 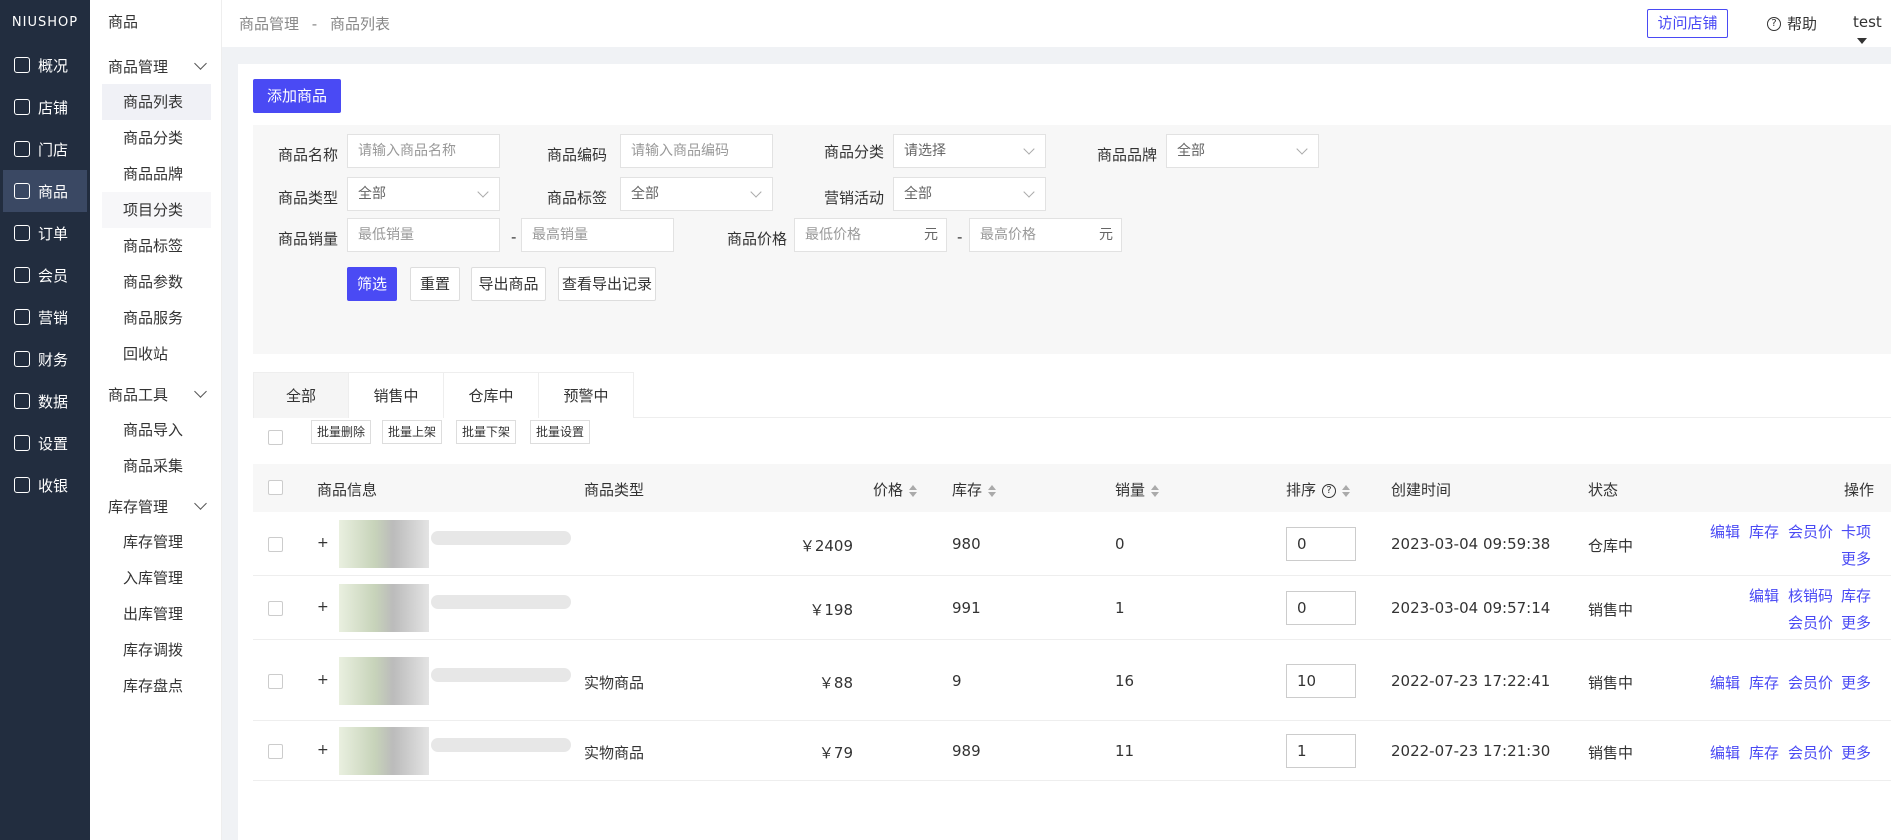 I want to click on op-link-1: 核销码, so click(x=1810, y=595).